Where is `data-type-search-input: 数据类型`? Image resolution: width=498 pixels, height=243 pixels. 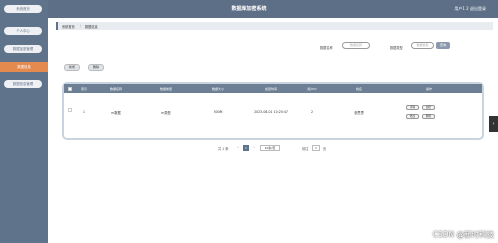
data-type-search-input: 数据类型 is located at coordinates (422, 45).